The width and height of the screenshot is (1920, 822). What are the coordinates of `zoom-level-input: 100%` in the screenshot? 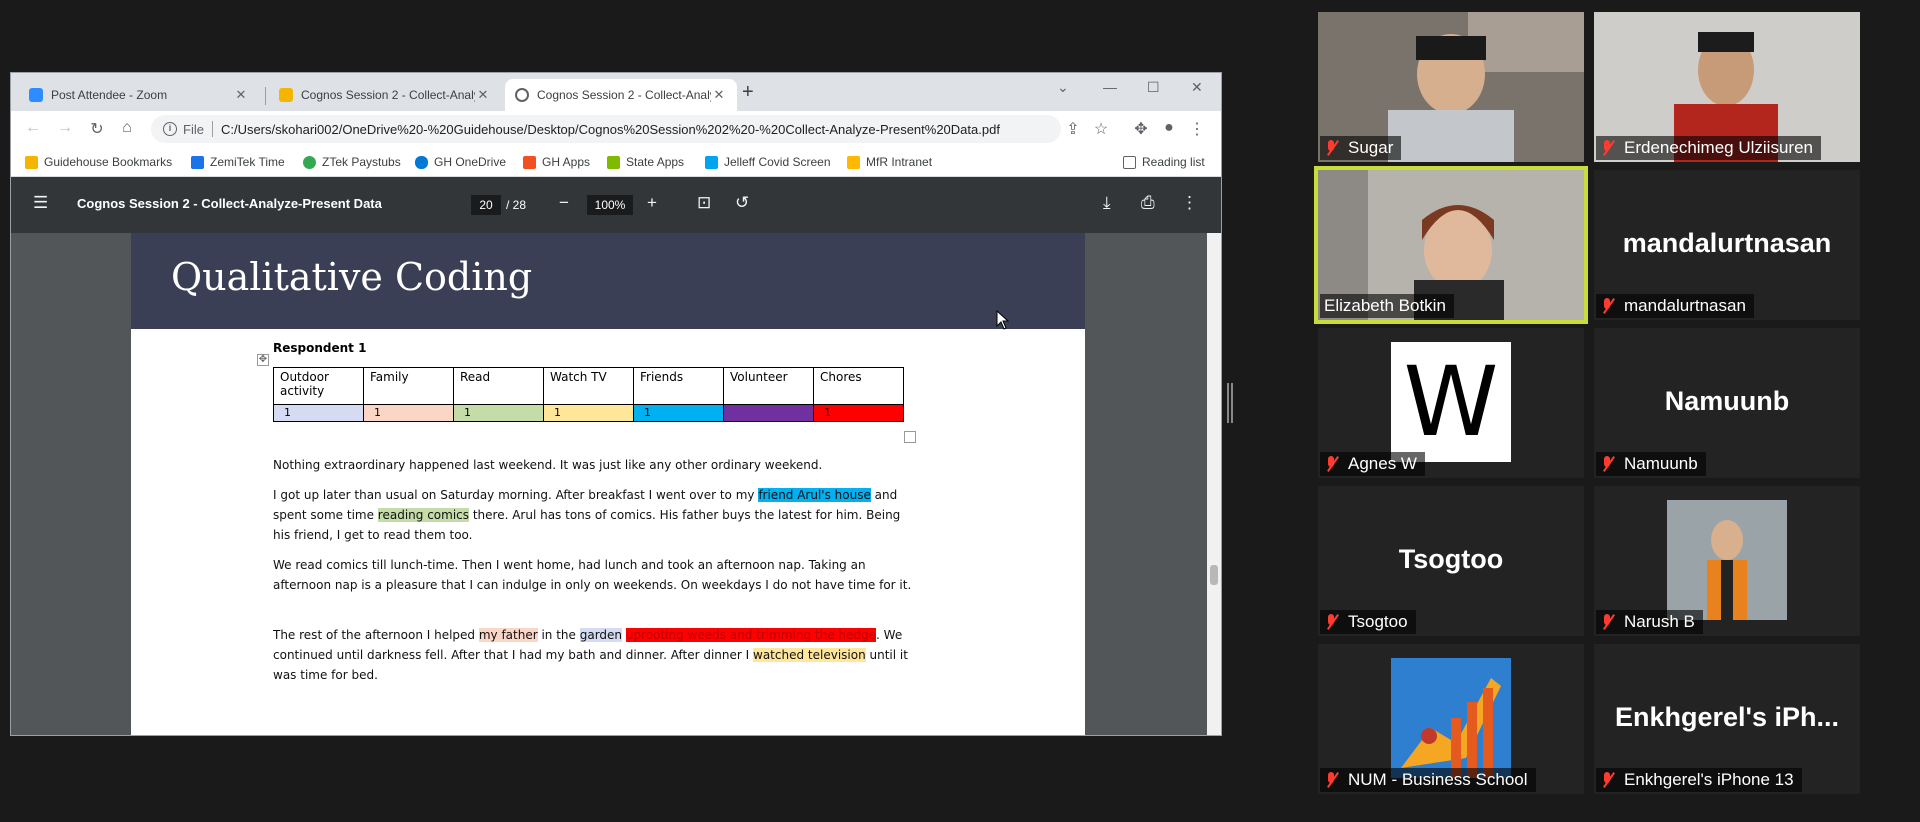 It's located at (610, 205).